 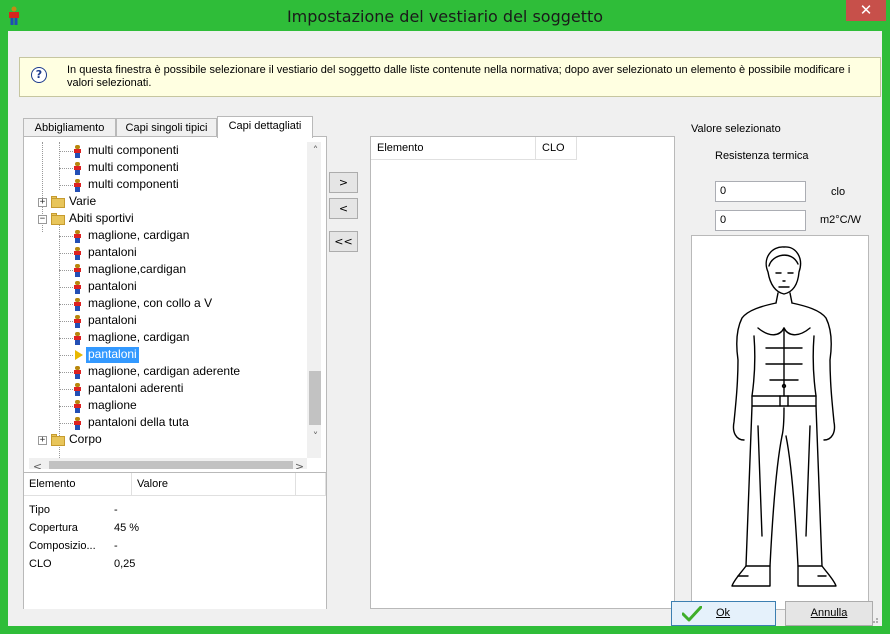 I want to click on tree-item-label: maglione, cardigan, so click(x=139, y=235).